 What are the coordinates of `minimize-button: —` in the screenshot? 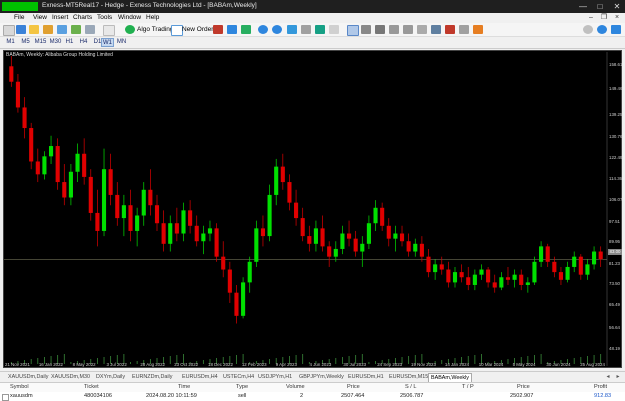 It's located at (583, 6).